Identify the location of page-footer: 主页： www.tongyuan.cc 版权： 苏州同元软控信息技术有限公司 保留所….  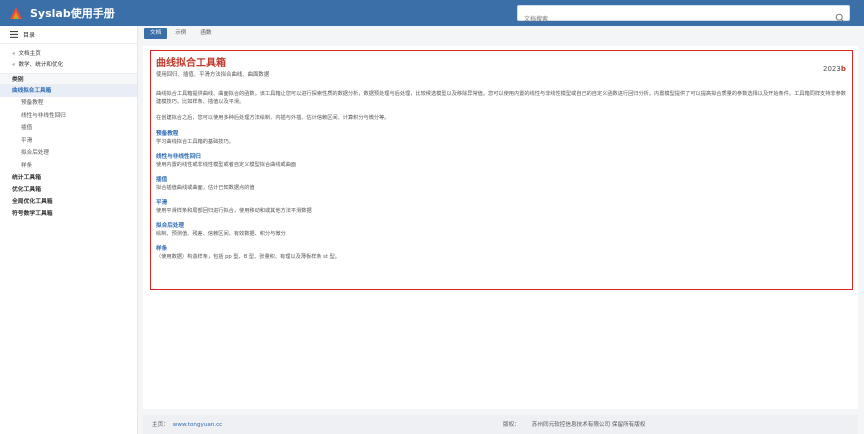
(500, 424).